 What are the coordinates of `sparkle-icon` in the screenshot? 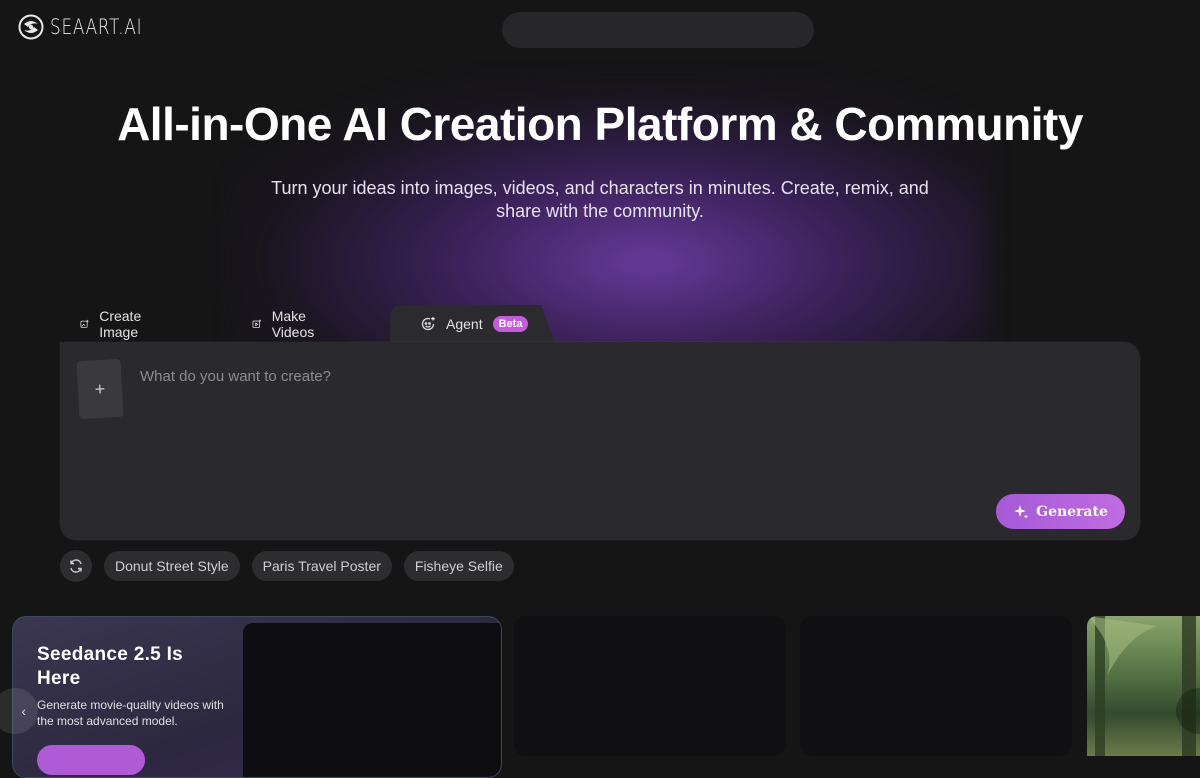 It's located at (1021, 511).